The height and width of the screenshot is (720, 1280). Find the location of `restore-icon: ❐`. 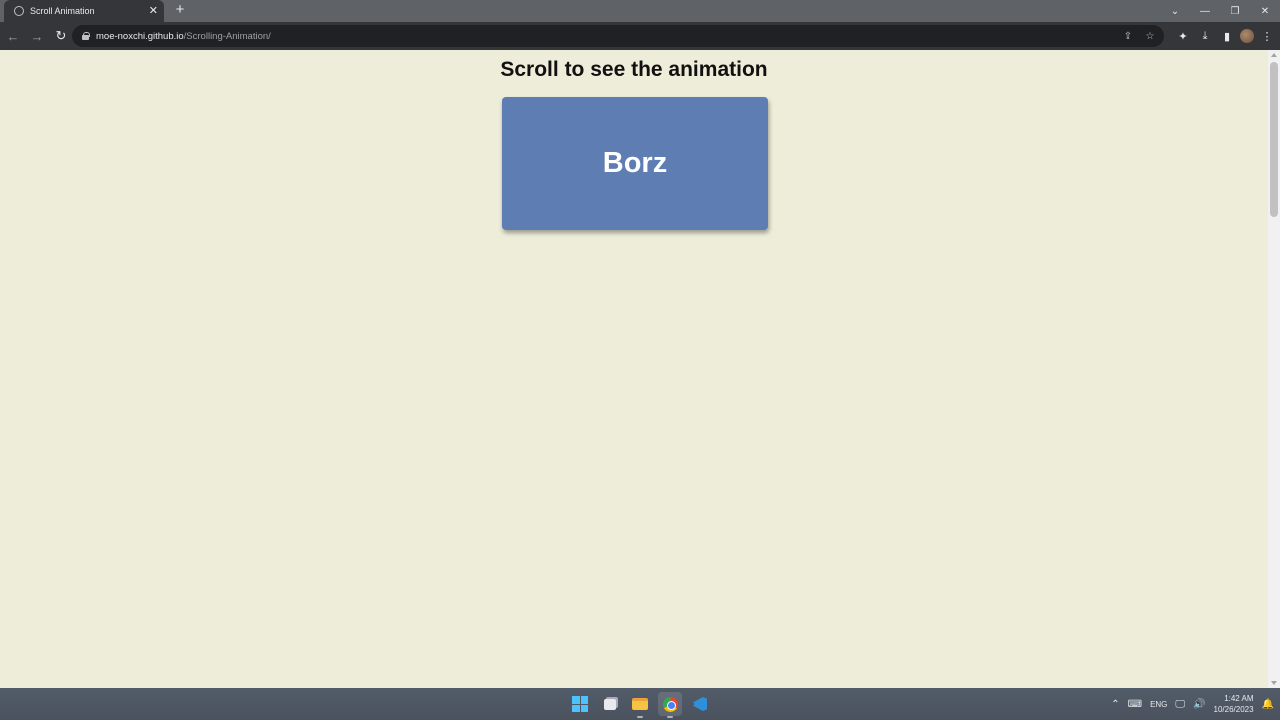

restore-icon: ❐ is located at coordinates (1235, 11).